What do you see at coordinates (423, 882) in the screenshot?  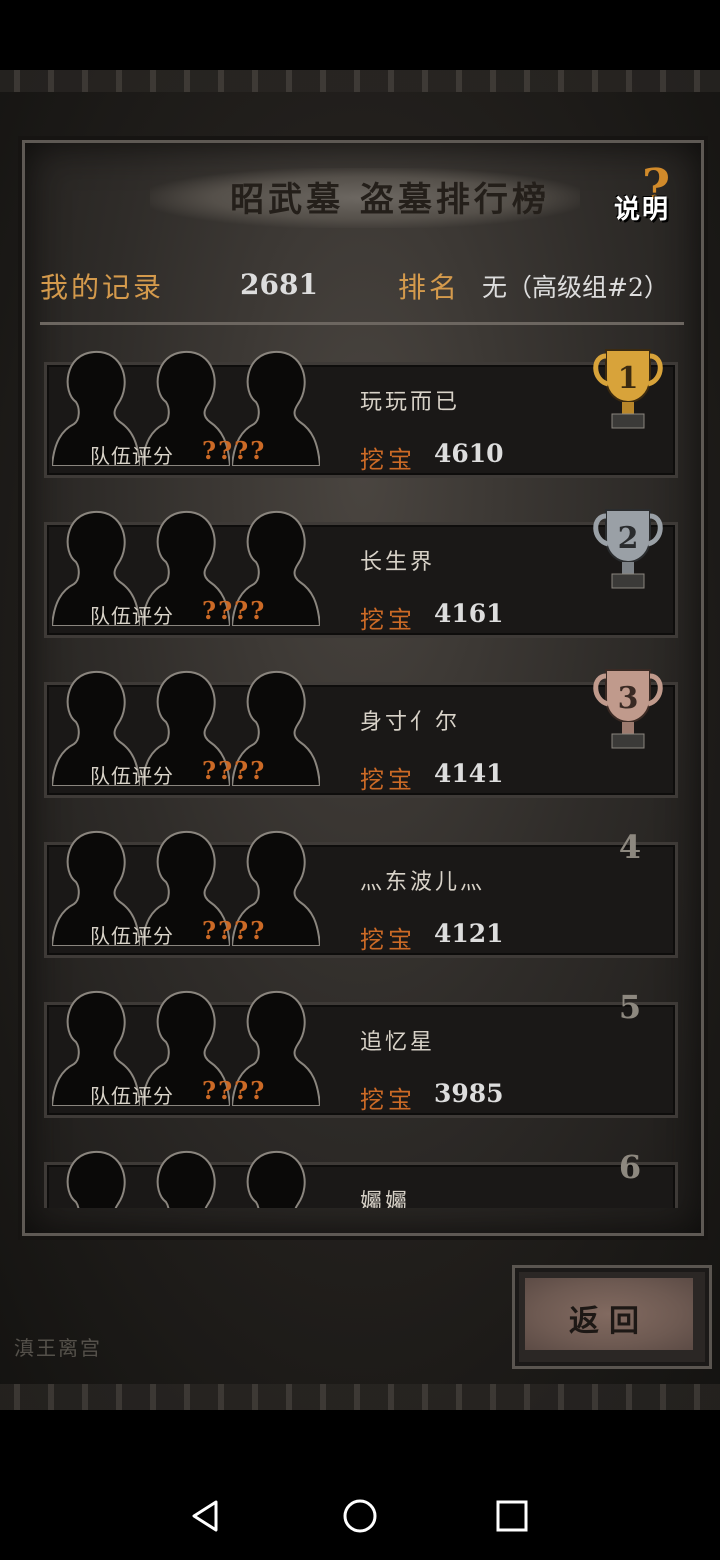 I see `player-name: 灬东波儿灬` at bounding box center [423, 882].